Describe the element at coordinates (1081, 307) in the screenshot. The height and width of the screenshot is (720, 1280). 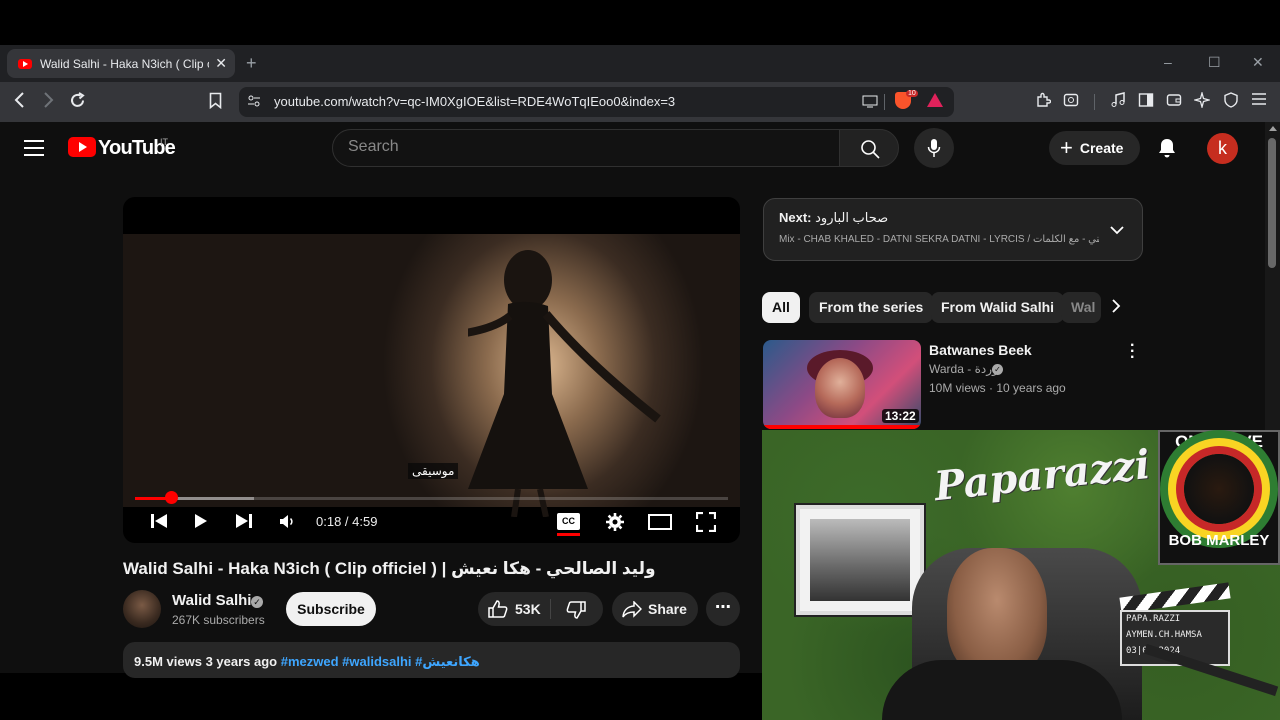
I see `chip-truncated: Wal` at that location.